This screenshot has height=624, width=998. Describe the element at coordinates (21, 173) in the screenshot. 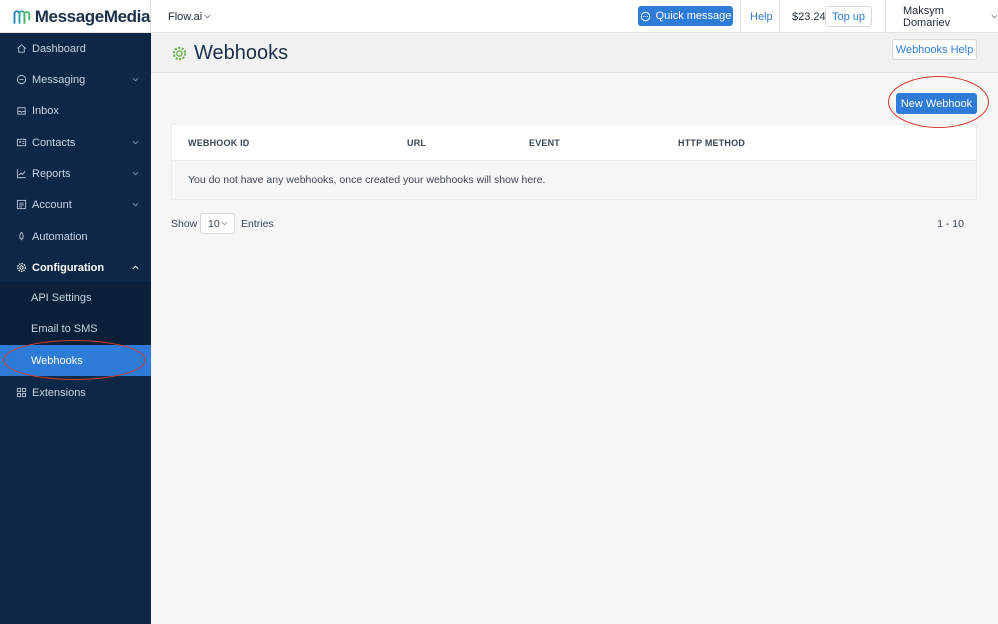

I see `line-chart-icon` at that location.